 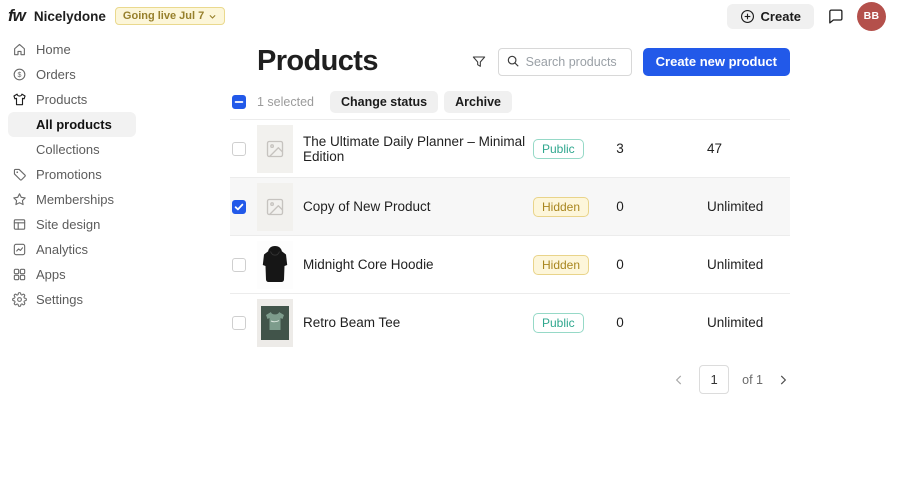 I want to click on sidebar-item-collections: Collections, so click(x=115, y=149).